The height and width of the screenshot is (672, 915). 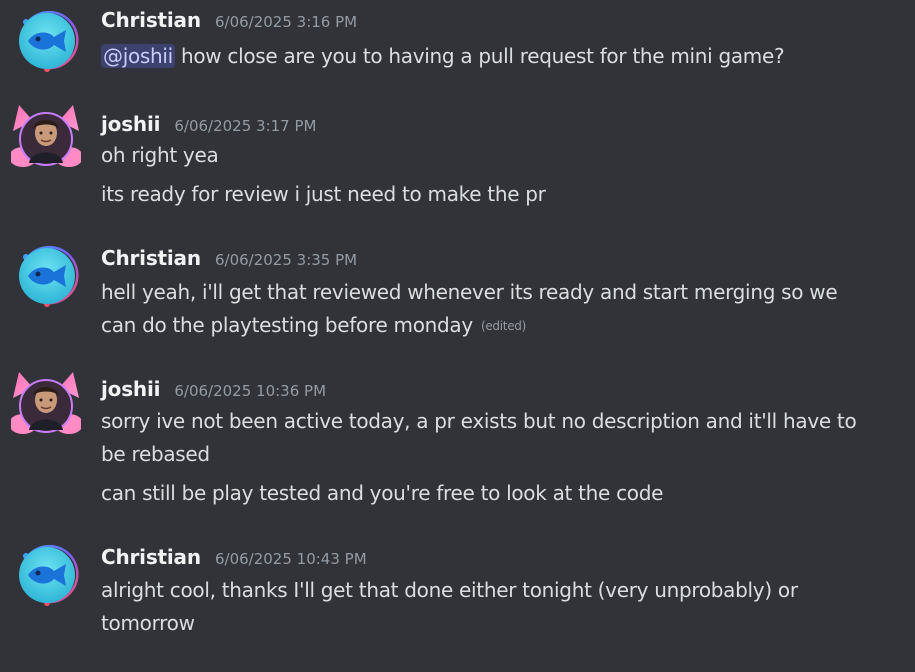 I want to click on edited-label: (edited), so click(x=503, y=326).